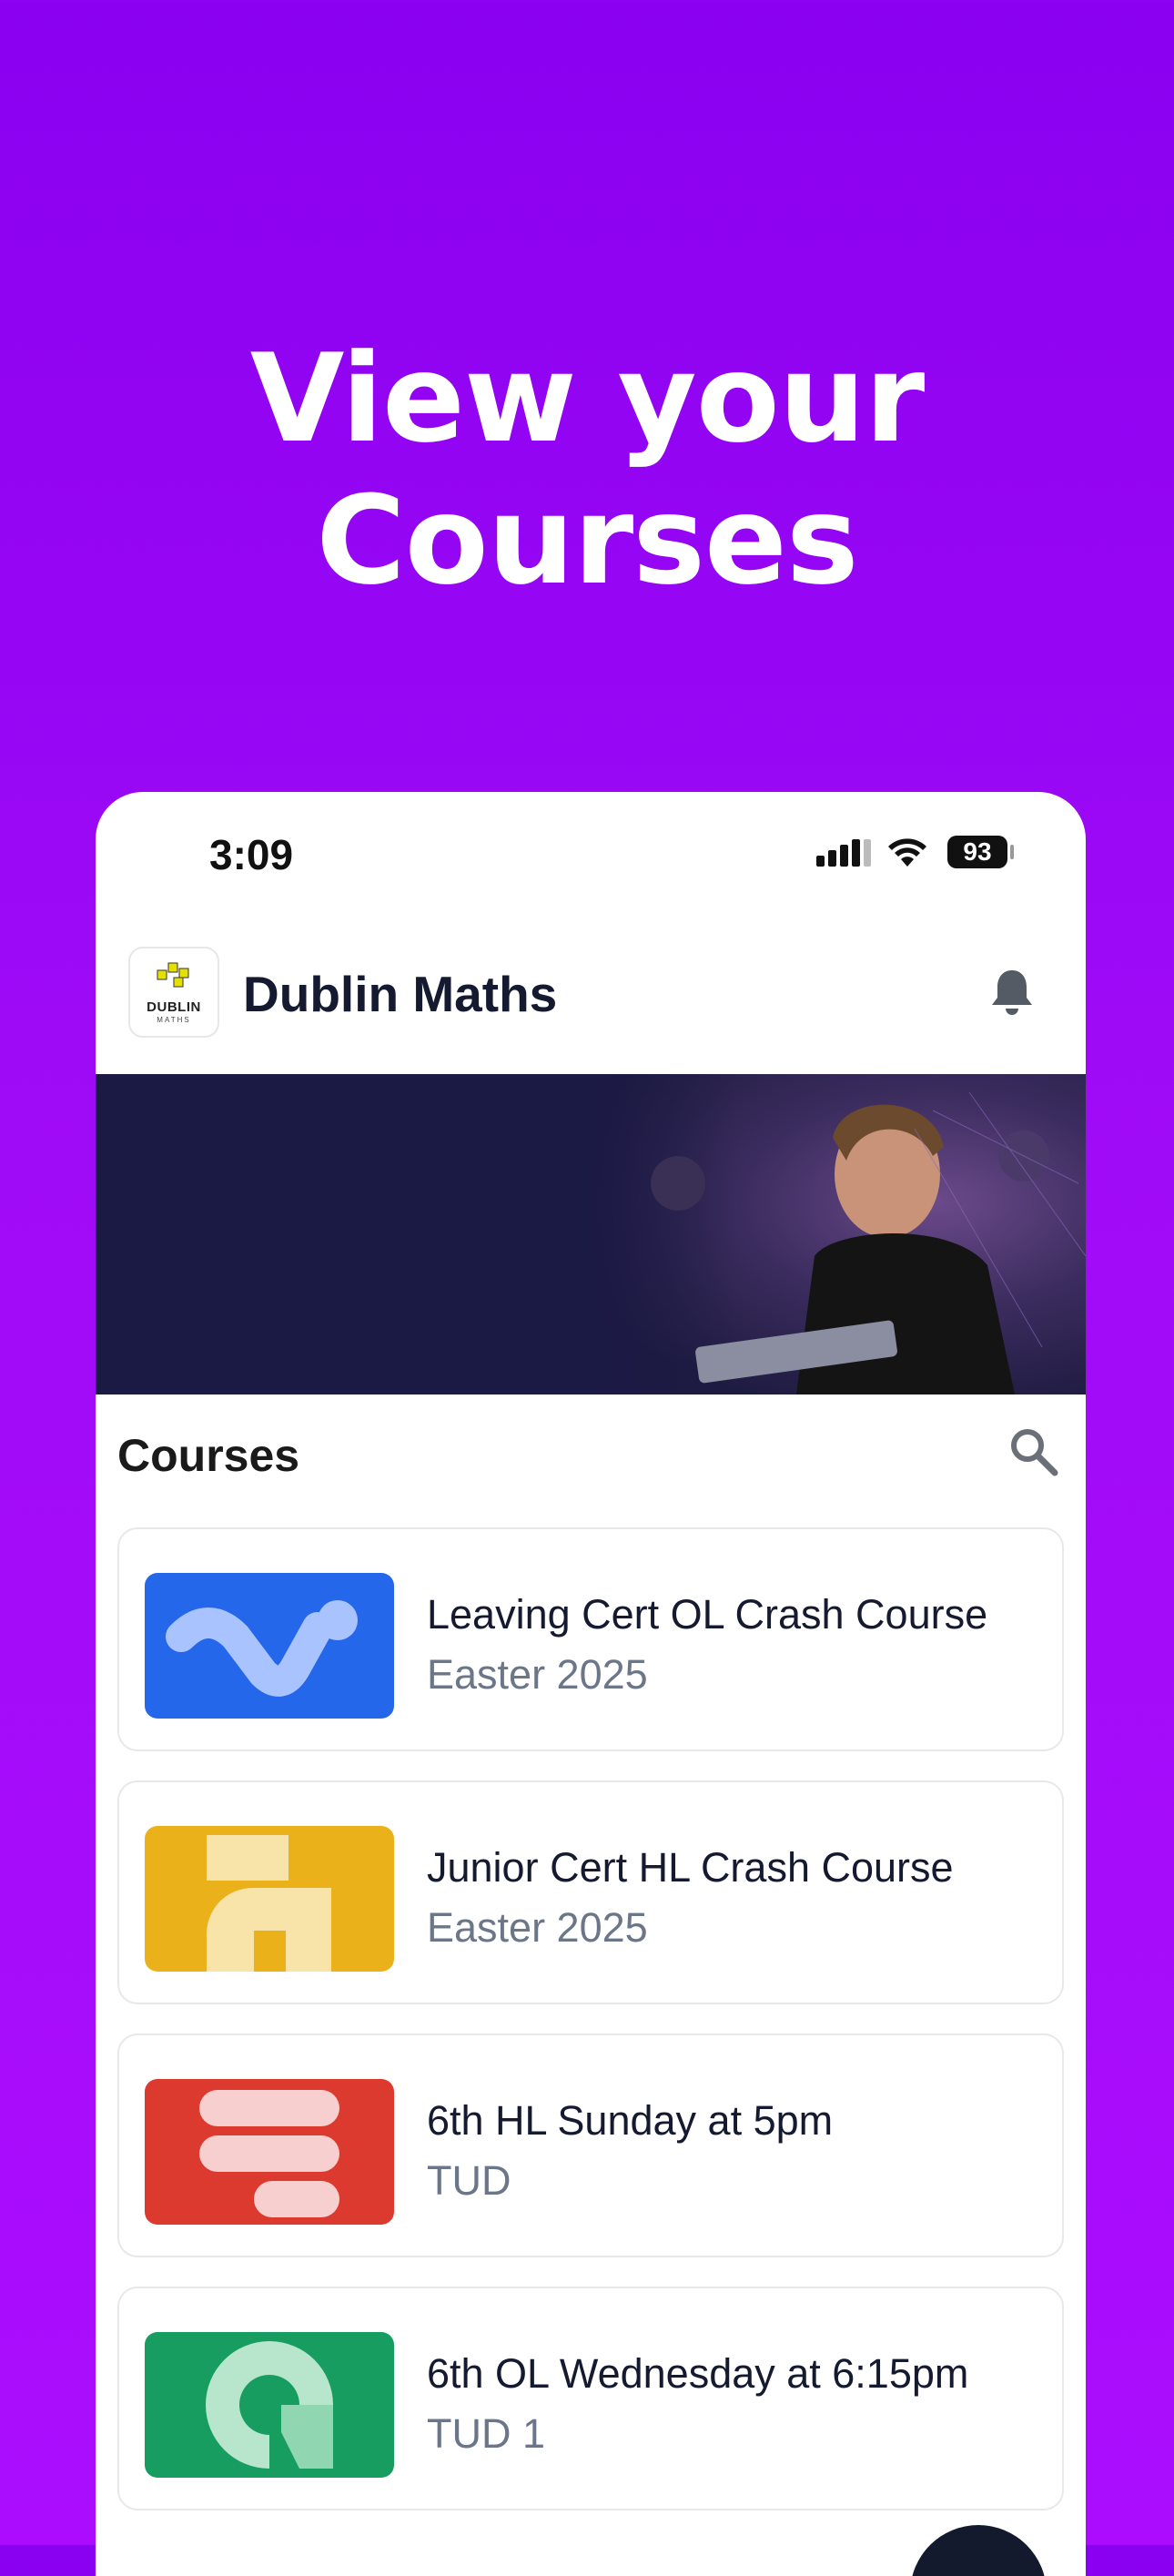 This screenshot has height=2576, width=1174. What do you see at coordinates (698, 2373) in the screenshot?
I see `course-title: 6th OL Wednesday at 6:15pm` at bounding box center [698, 2373].